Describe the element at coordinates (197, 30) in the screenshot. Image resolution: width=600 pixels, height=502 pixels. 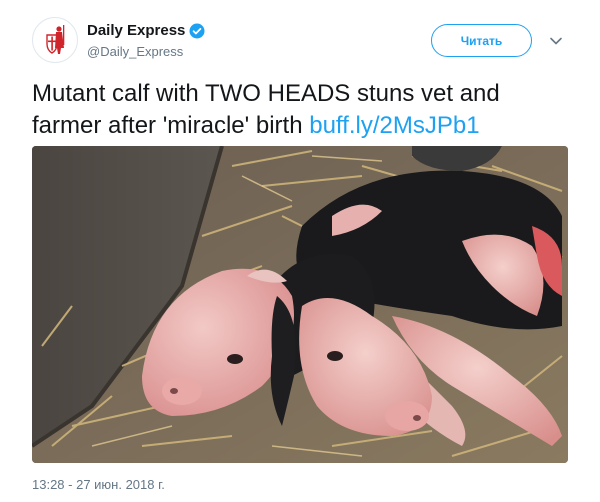
I see `verified-badge-icon` at that location.